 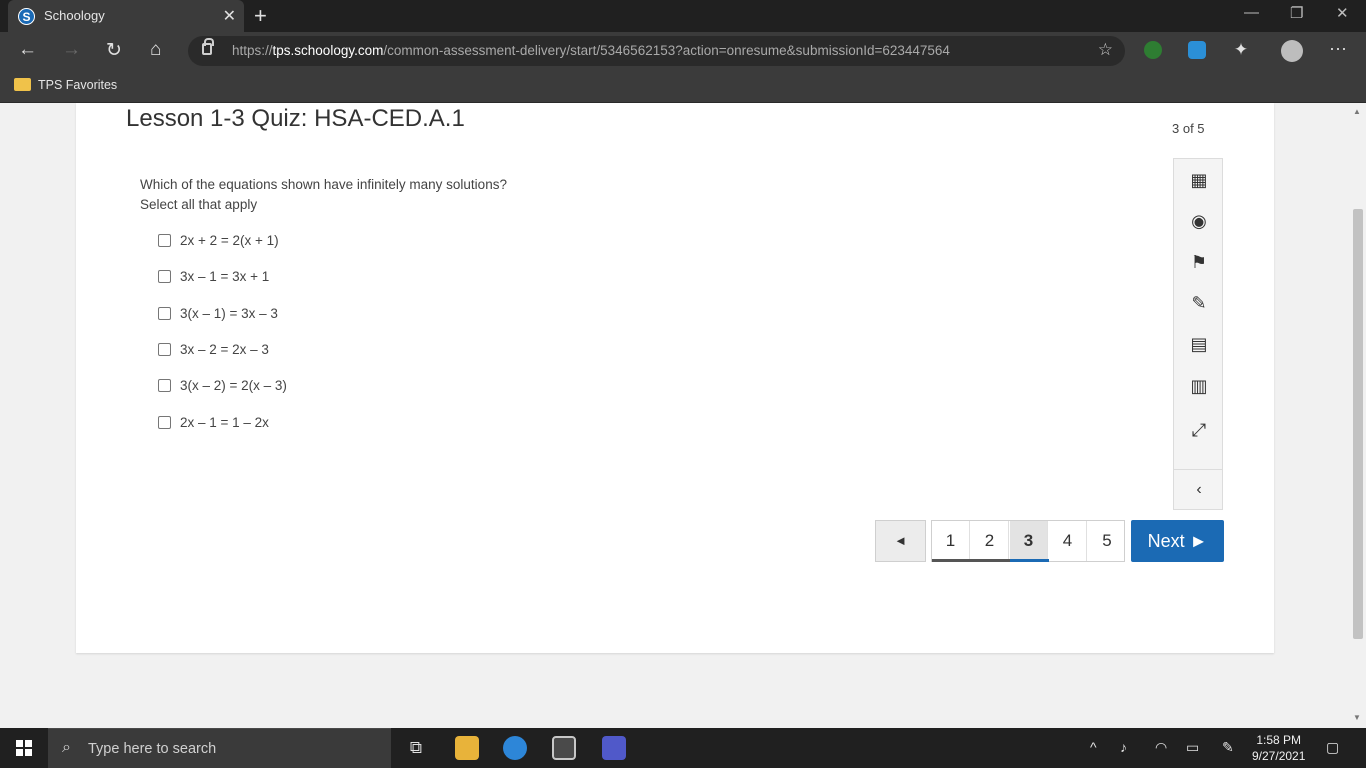 What do you see at coordinates (951, 541) in the screenshot?
I see `page-button-1: 1` at bounding box center [951, 541].